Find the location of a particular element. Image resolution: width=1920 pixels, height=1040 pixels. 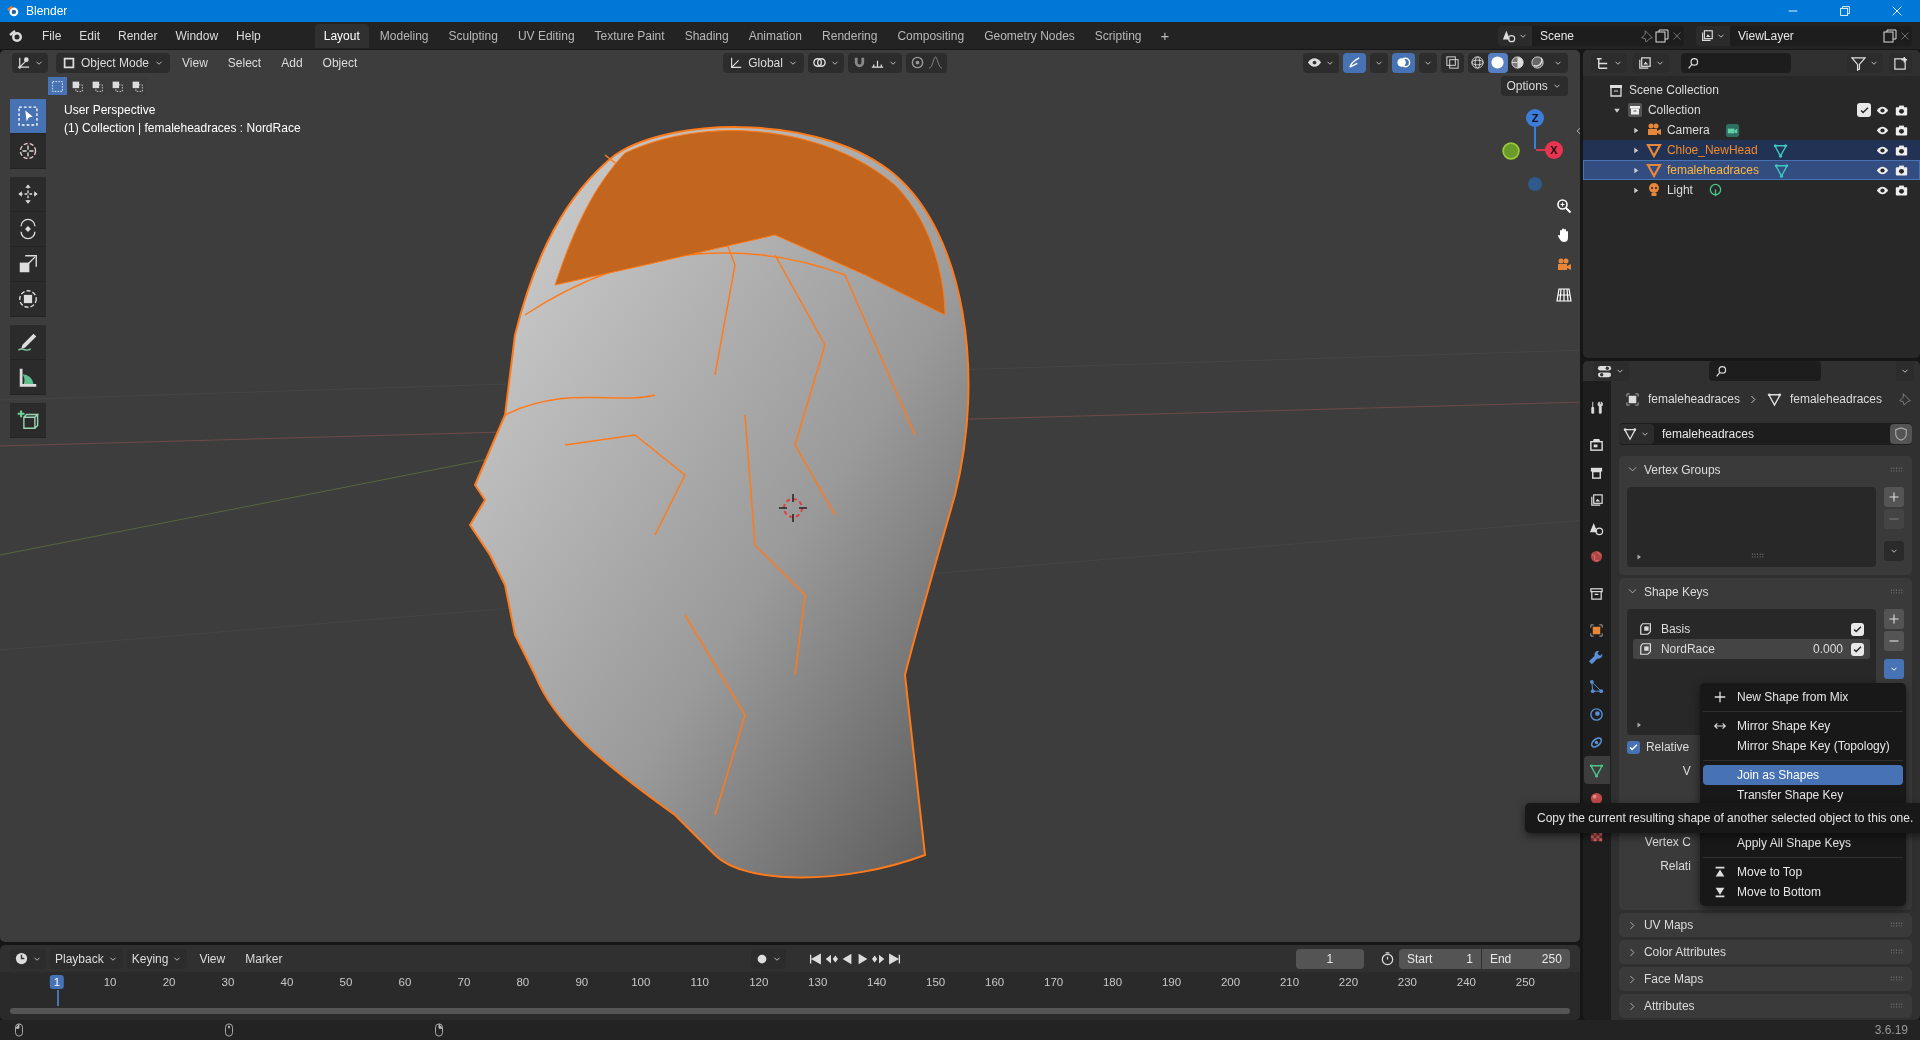

version-text: 3.6.19 is located at coordinates (1891, 1030).